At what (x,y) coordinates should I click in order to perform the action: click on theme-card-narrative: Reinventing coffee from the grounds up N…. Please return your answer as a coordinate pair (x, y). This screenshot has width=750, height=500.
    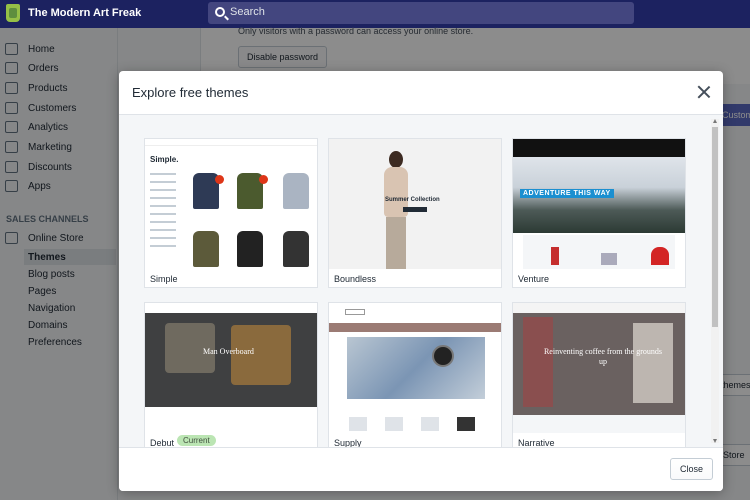
    Looking at the image, I should click on (599, 374).